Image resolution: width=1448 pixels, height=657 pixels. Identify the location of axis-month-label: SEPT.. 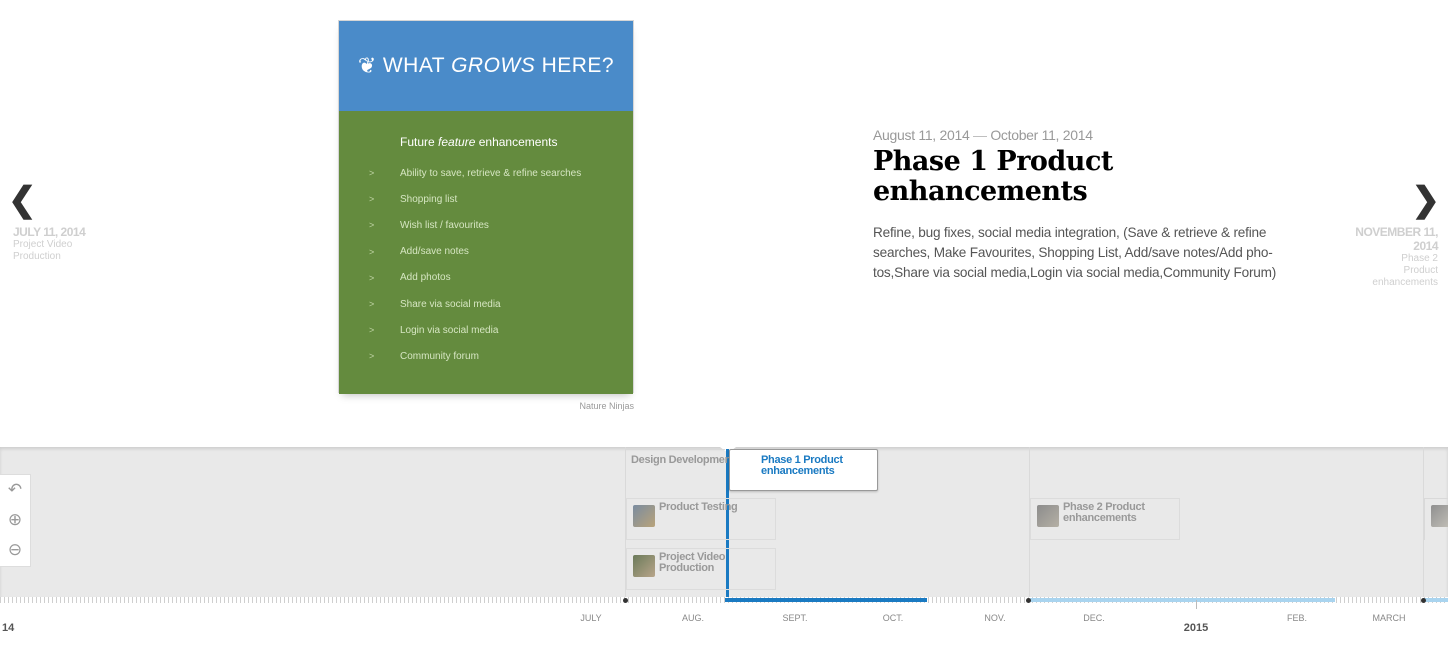
(795, 618).